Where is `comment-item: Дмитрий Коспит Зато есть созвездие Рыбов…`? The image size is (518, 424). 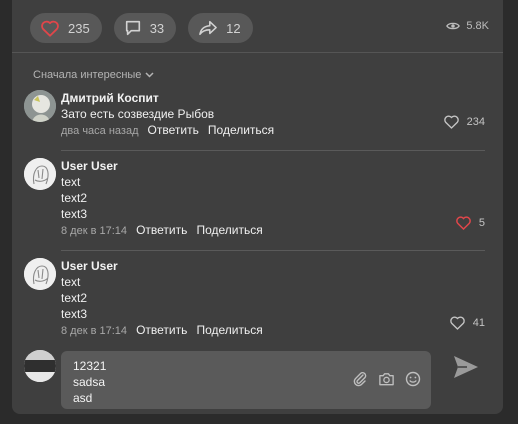 comment-item: Дмитрий Коспит Зато есть созвездие Рыбов… is located at coordinates (254, 115).